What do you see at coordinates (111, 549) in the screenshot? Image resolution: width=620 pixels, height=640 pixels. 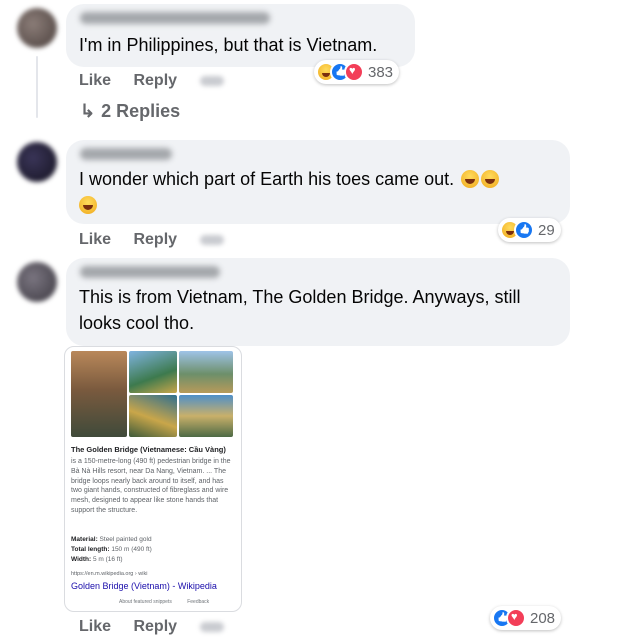 I see `fact-row: Total length: 150 m (490 ft)` at bounding box center [111, 549].